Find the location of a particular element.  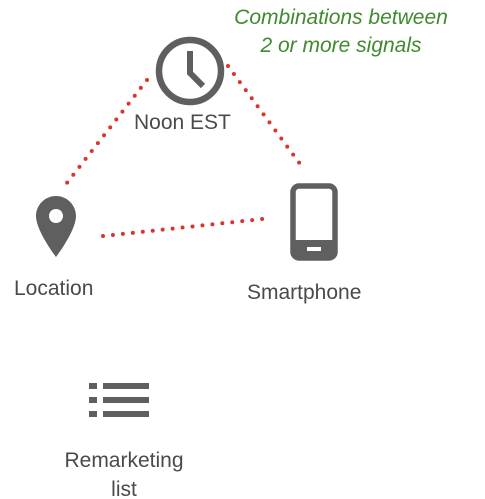

remarketing-label: Remarketing list is located at coordinates (124, 472).